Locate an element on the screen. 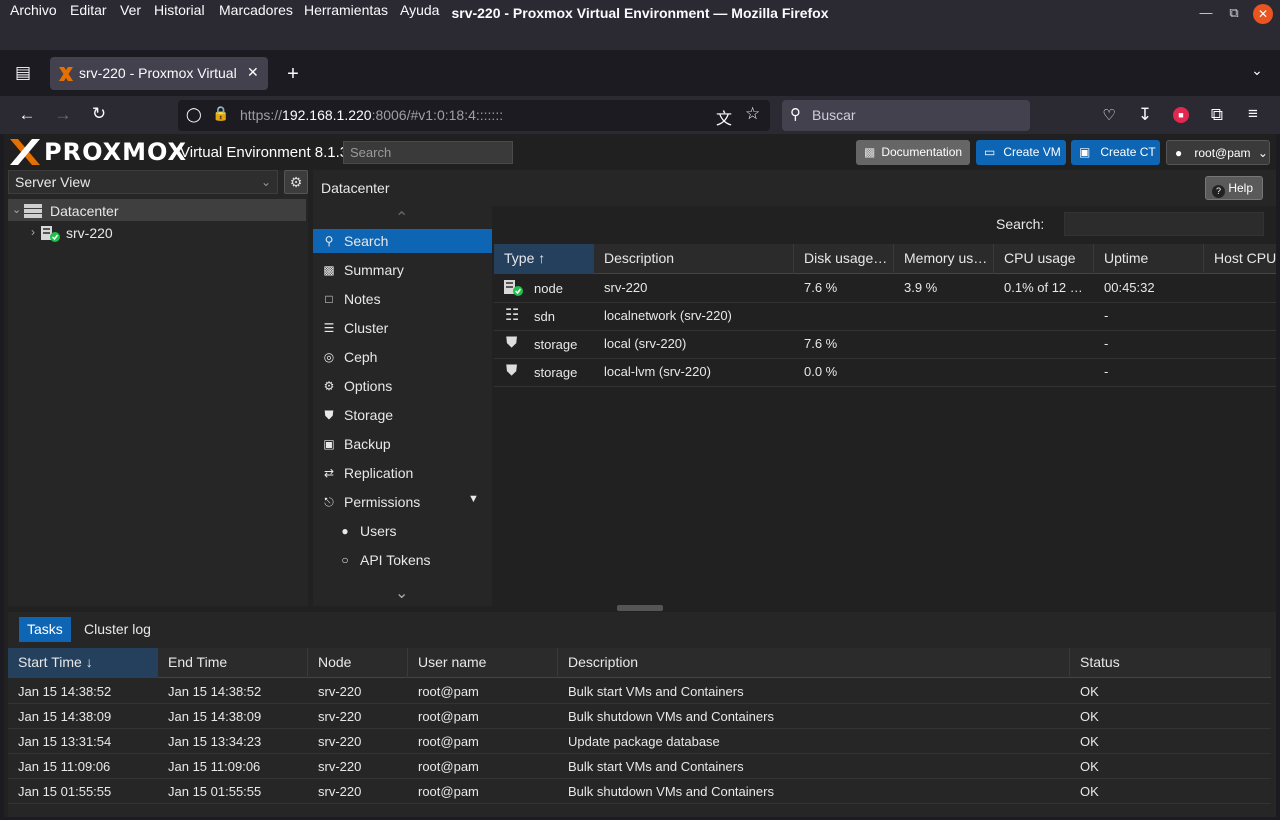  close-window-button: ✕ is located at coordinates (1263, 14).